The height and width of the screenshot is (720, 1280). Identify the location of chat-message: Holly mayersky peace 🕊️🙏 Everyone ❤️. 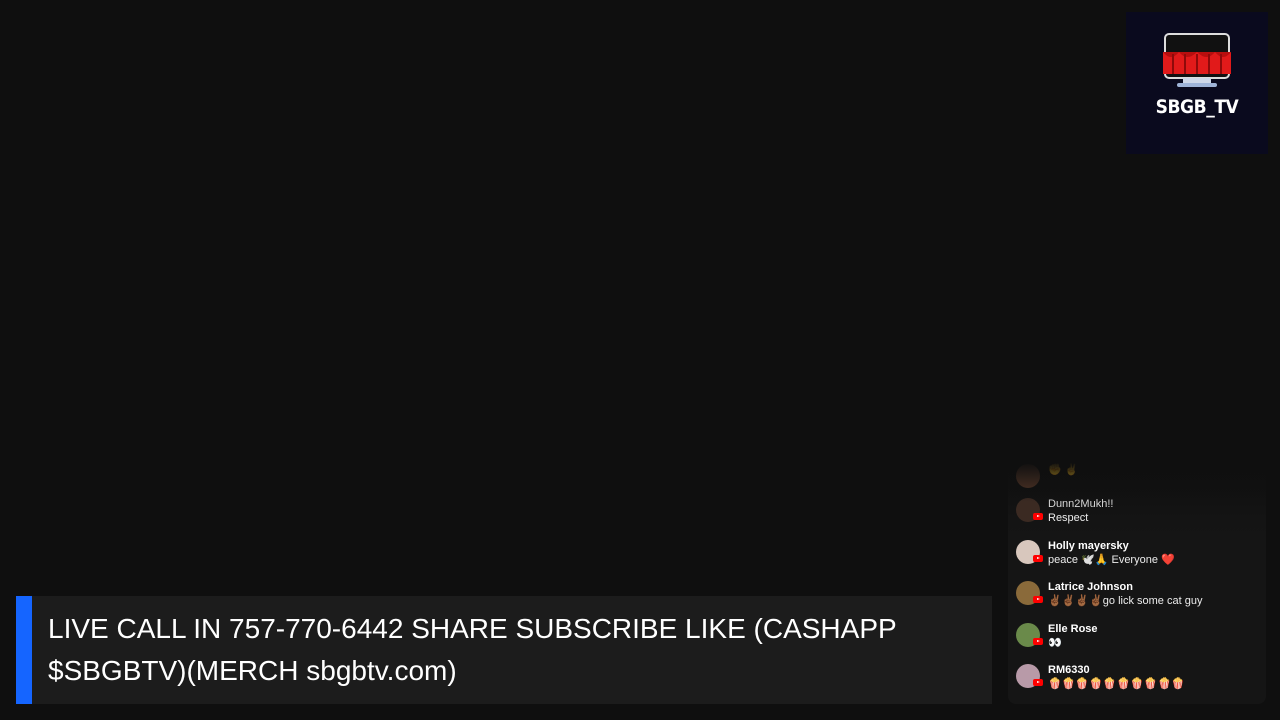
(1095, 553).